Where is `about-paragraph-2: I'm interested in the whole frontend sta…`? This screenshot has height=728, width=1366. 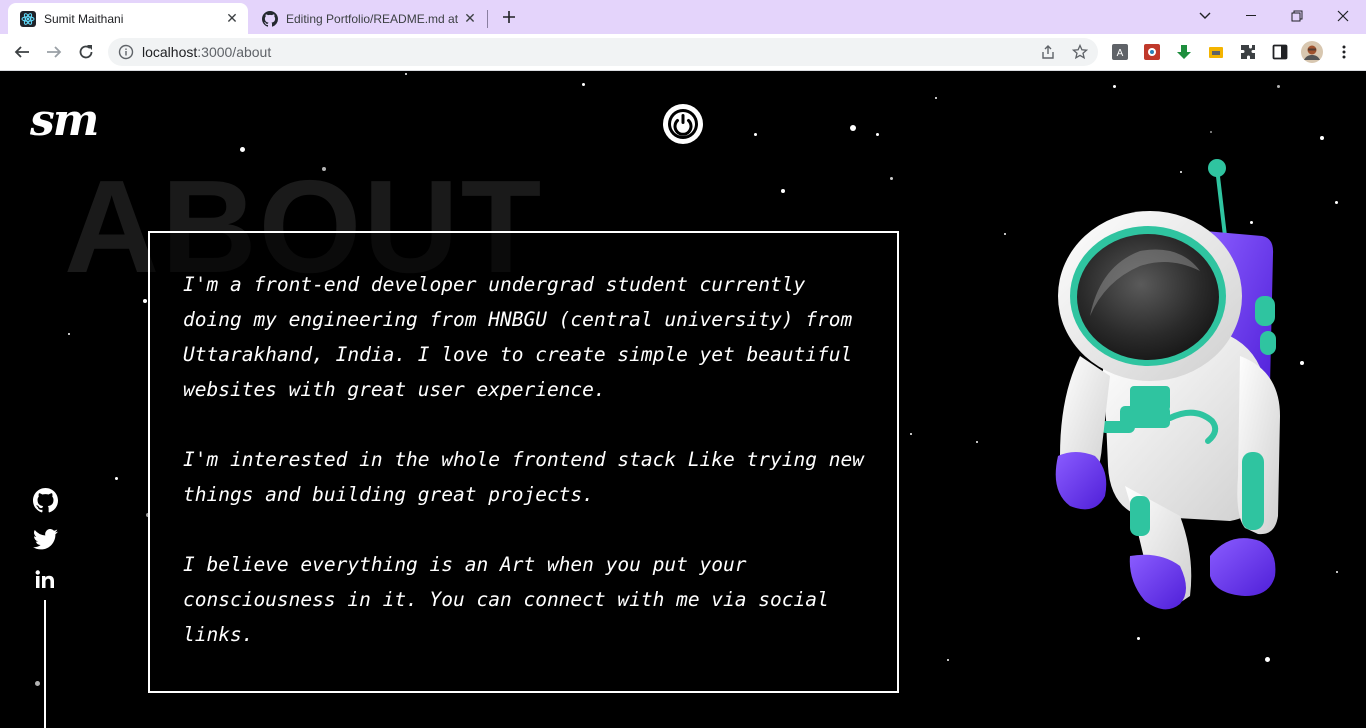
about-paragraph-2: I'm interested in the whole frontend sta… is located at coordinates (523, 477).